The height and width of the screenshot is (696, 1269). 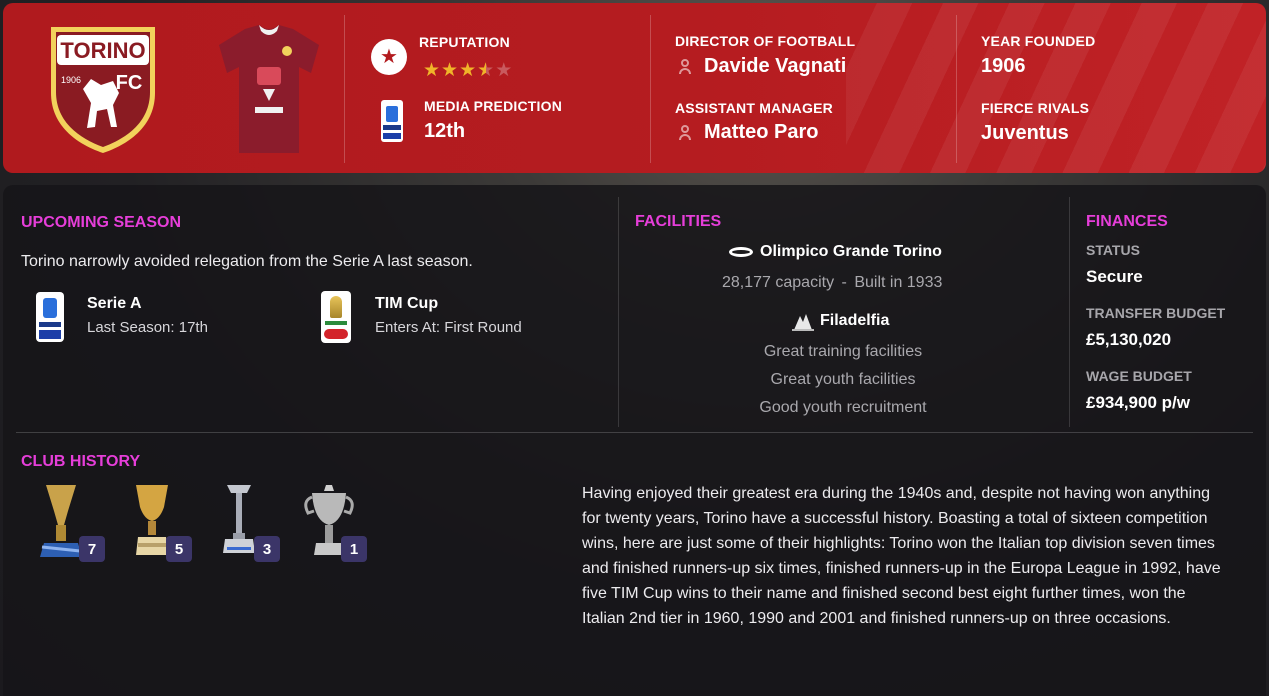 What do you see at coordinates (678, 221) in the screenshot?
I see `facilities-title: FACILITIES` at bounding box center [678, 221].